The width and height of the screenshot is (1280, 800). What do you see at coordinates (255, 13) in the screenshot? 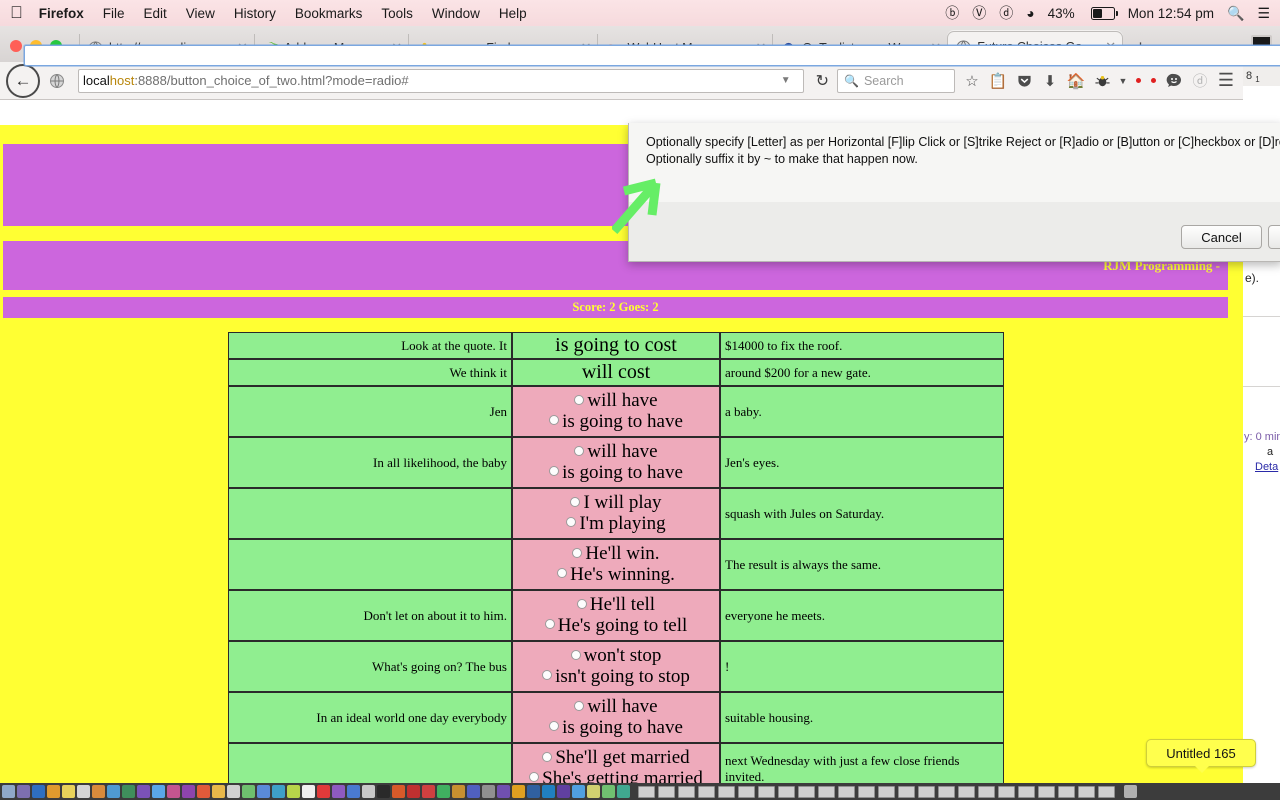
I see `menu-item-history: History` at bounding box center [255, 13].